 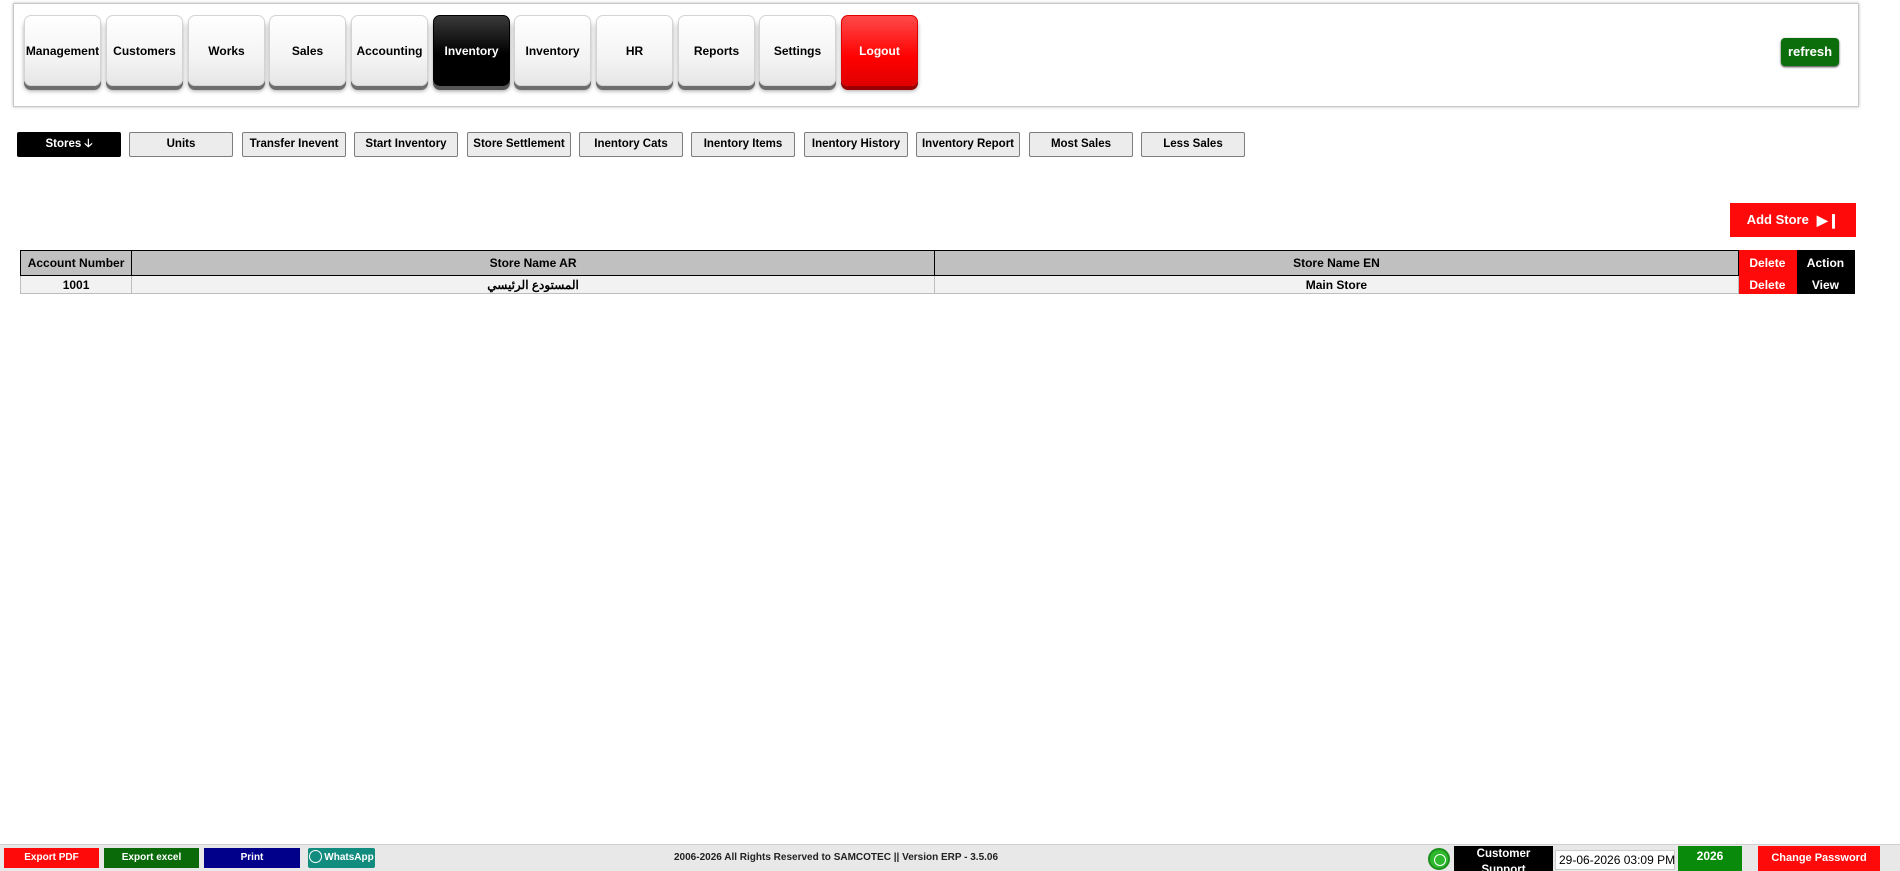 I want to click on subtab-store-settlement: Store Settlement, so click(x=519, y=144).